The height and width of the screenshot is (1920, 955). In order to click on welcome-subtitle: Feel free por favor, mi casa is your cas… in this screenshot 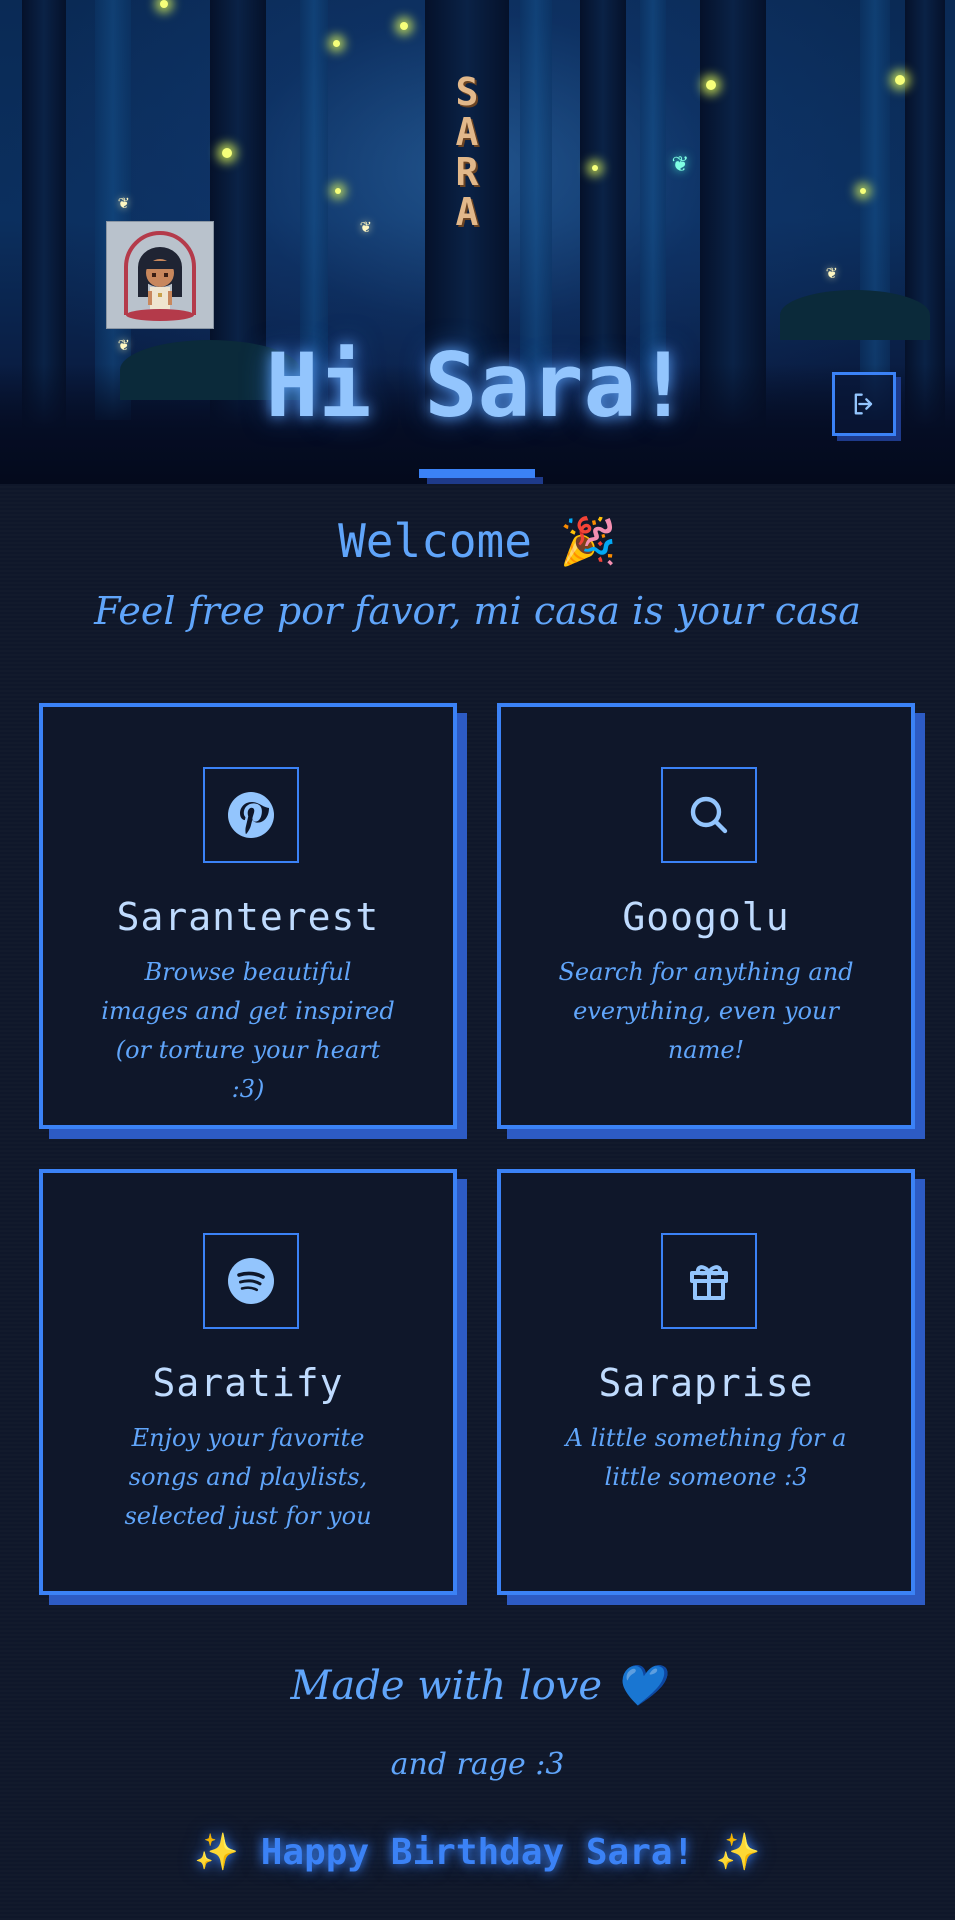, I will do `click(477, 611)`.